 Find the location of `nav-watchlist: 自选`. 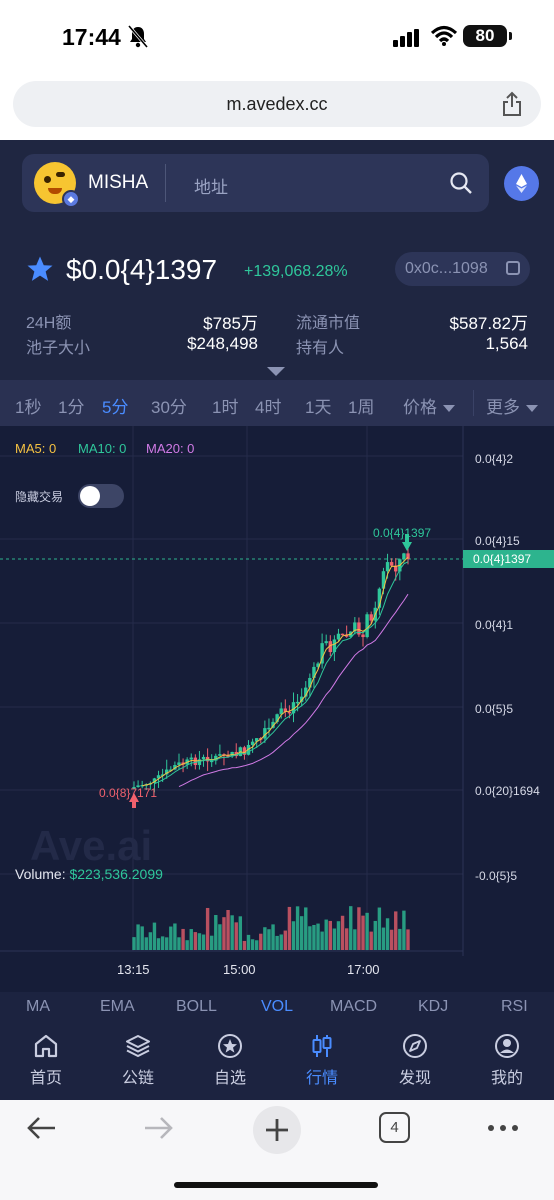

nav-watchlist: 自选 is located at coordinates (230, 1060).